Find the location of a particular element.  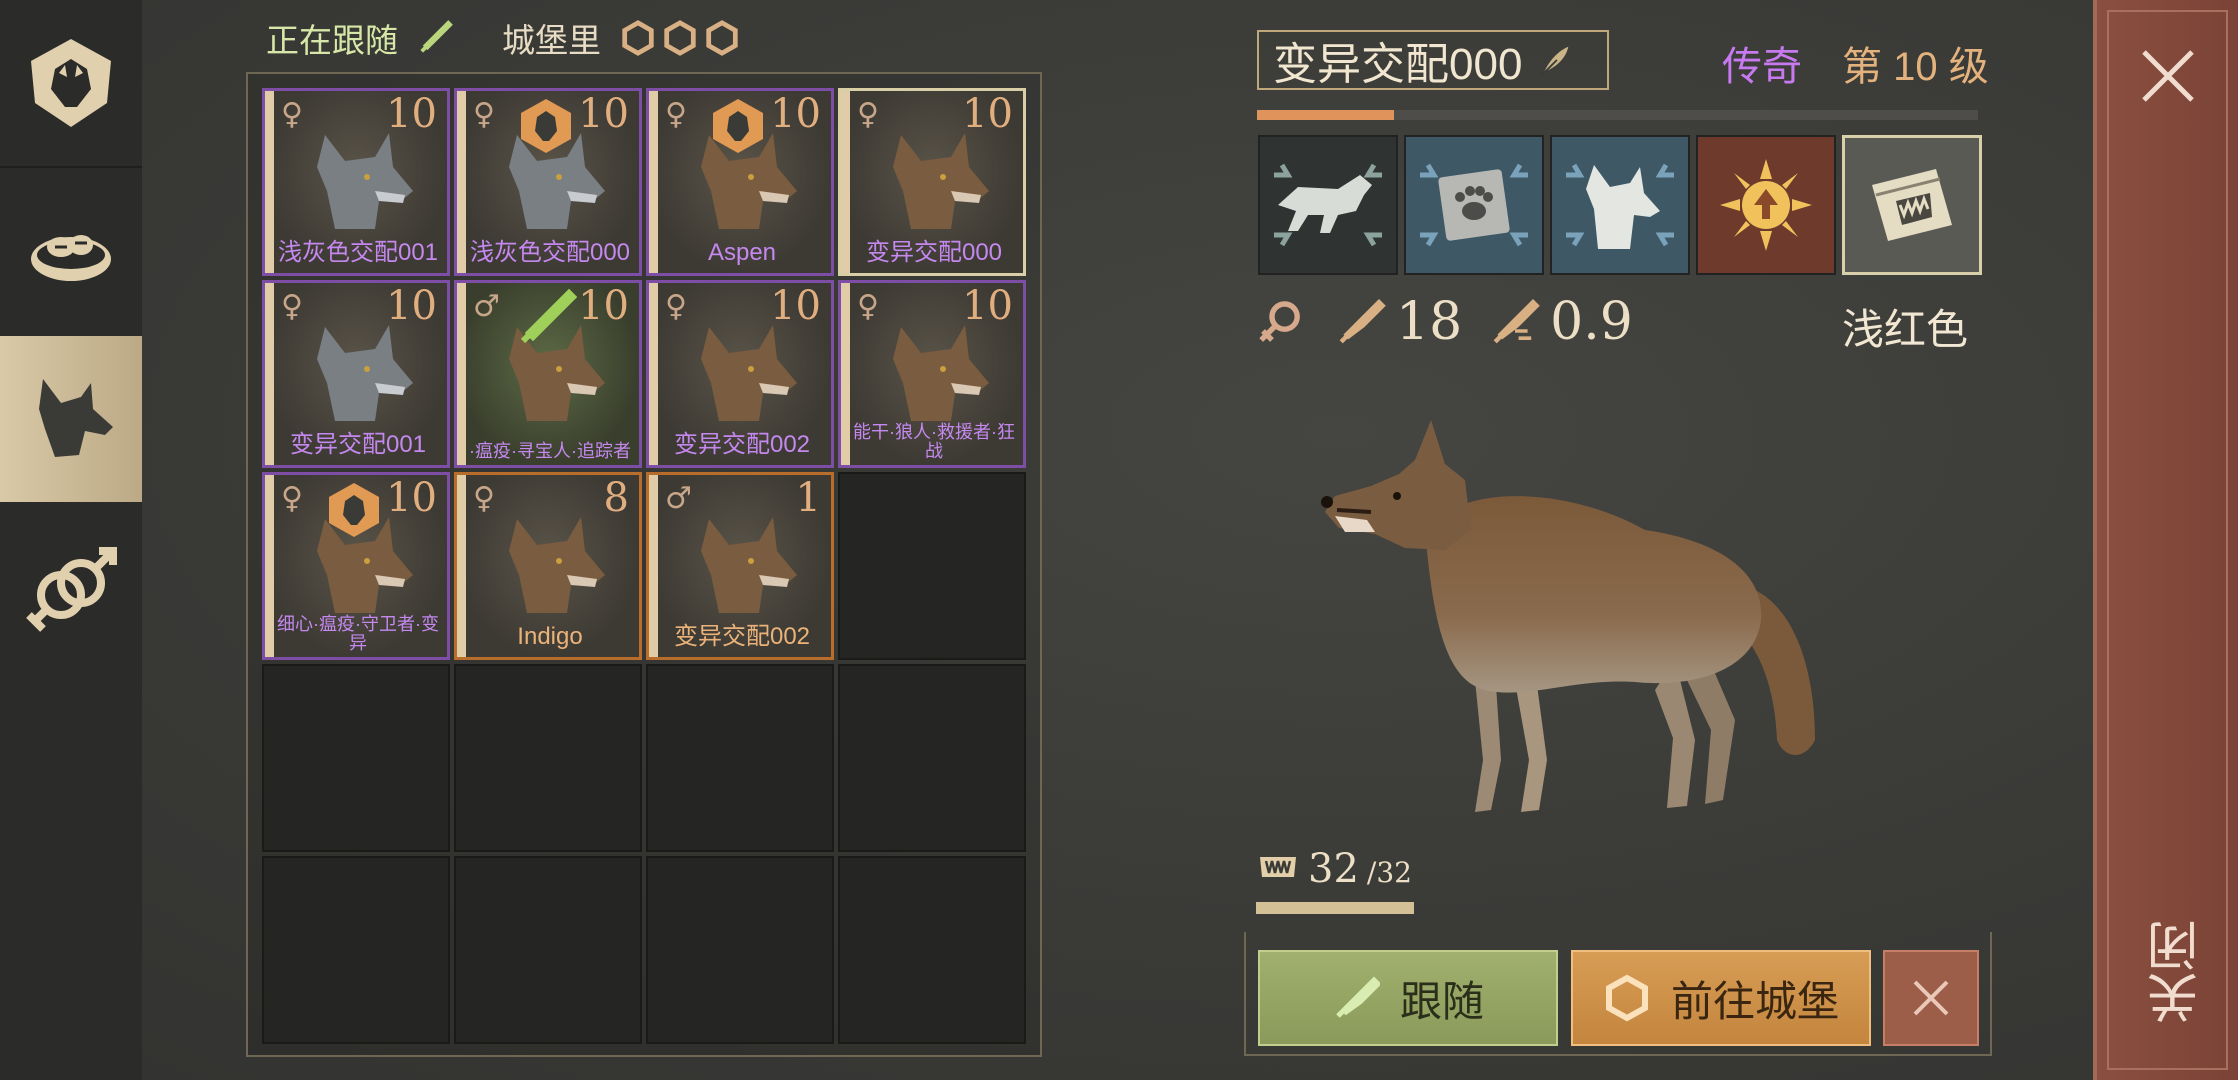

bite-stamina: 32/32 is located at coordinates (1334, 869).